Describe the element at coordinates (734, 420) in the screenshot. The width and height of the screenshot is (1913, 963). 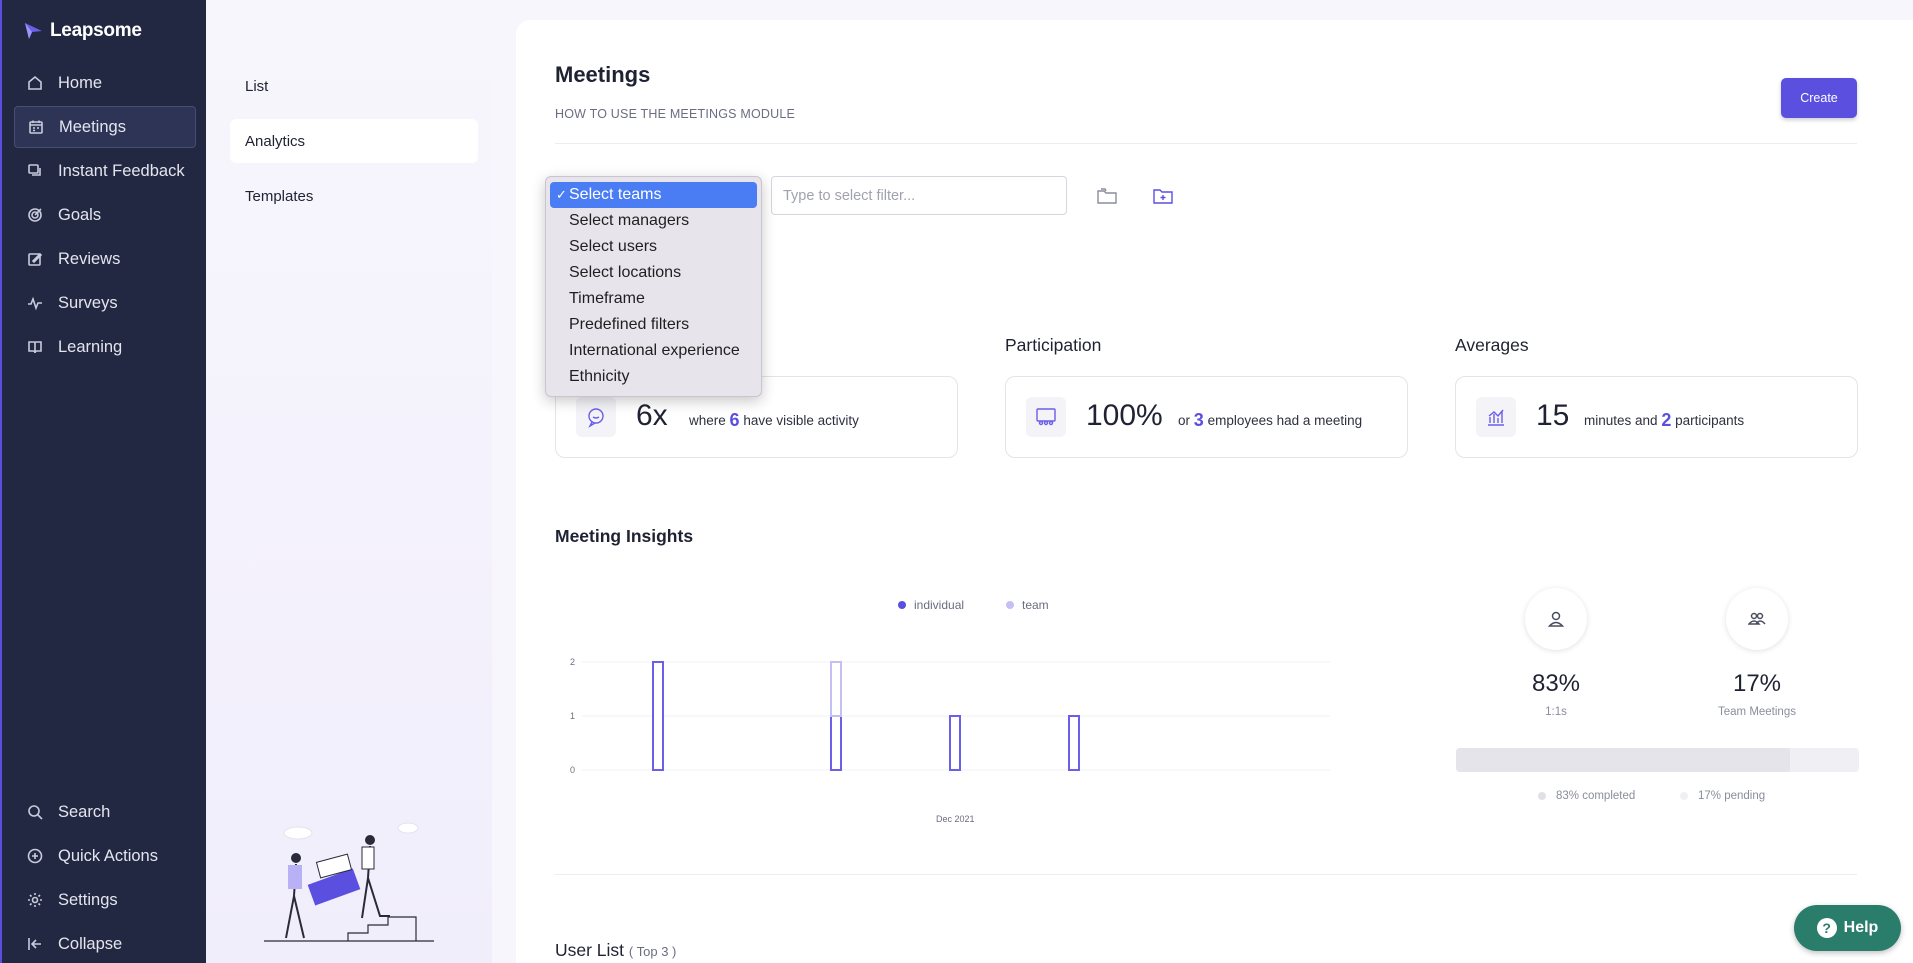
I see `stat-number: 6` at that location.